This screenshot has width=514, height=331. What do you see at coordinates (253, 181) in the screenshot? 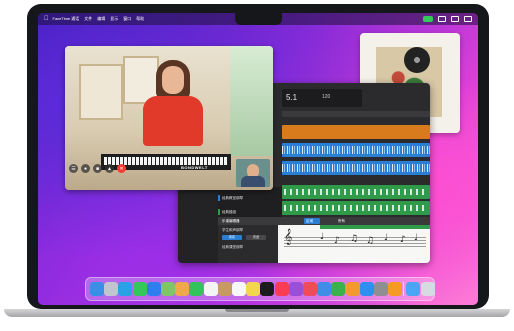
I see `self-body-image` at bounding box center [253, 181].